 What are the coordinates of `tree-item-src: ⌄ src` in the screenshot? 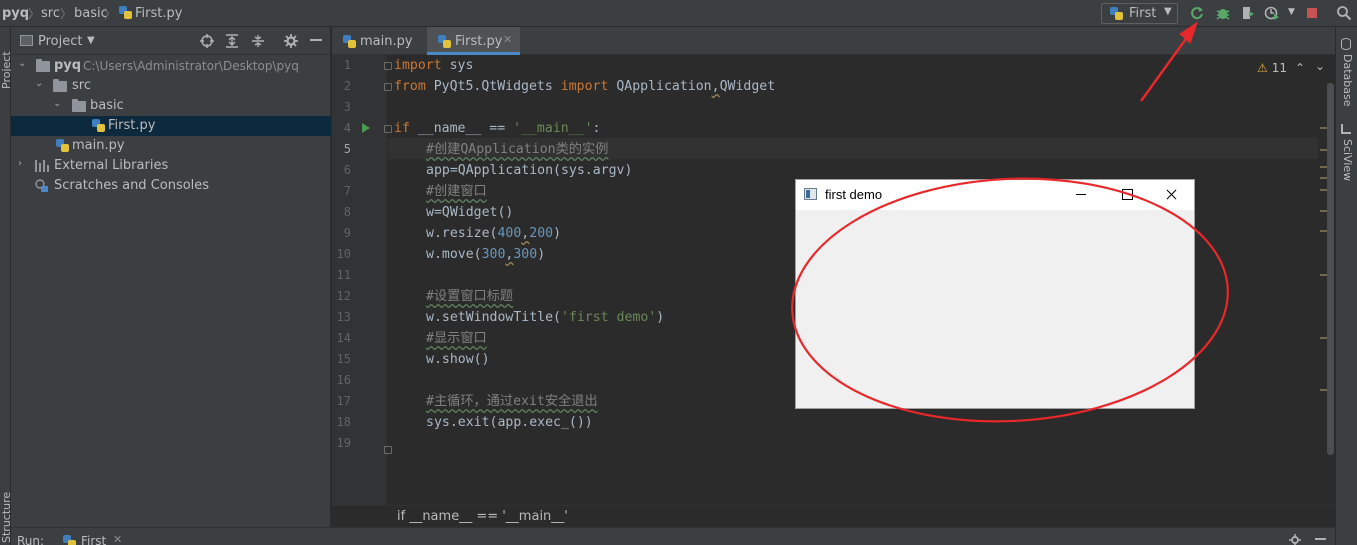 It's located at (171, 86).